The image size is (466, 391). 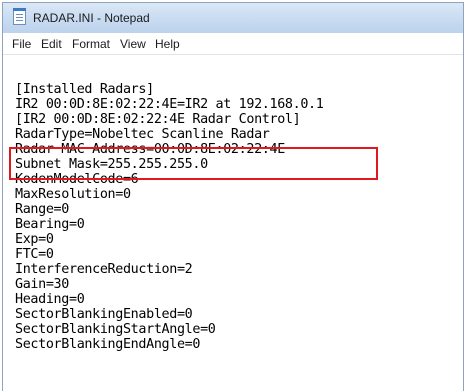 What do you see at coordinates (133, 44) in the screenshot?
I see `menu-view: View` at bounding box center [133, 44].